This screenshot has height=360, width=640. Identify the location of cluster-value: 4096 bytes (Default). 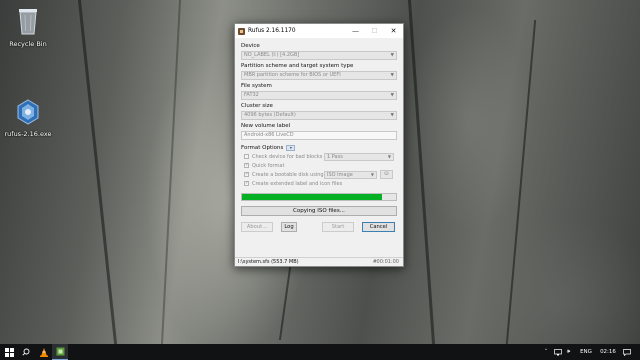
(270, 115).